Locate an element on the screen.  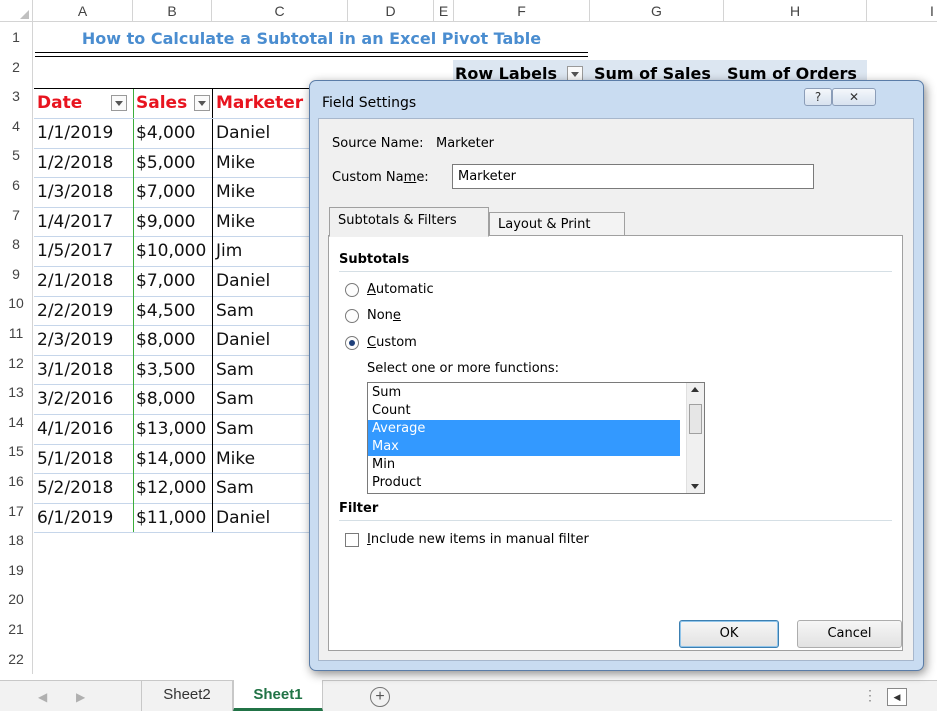
cell-sales: $10,000 is located at coordinates (172, 251).